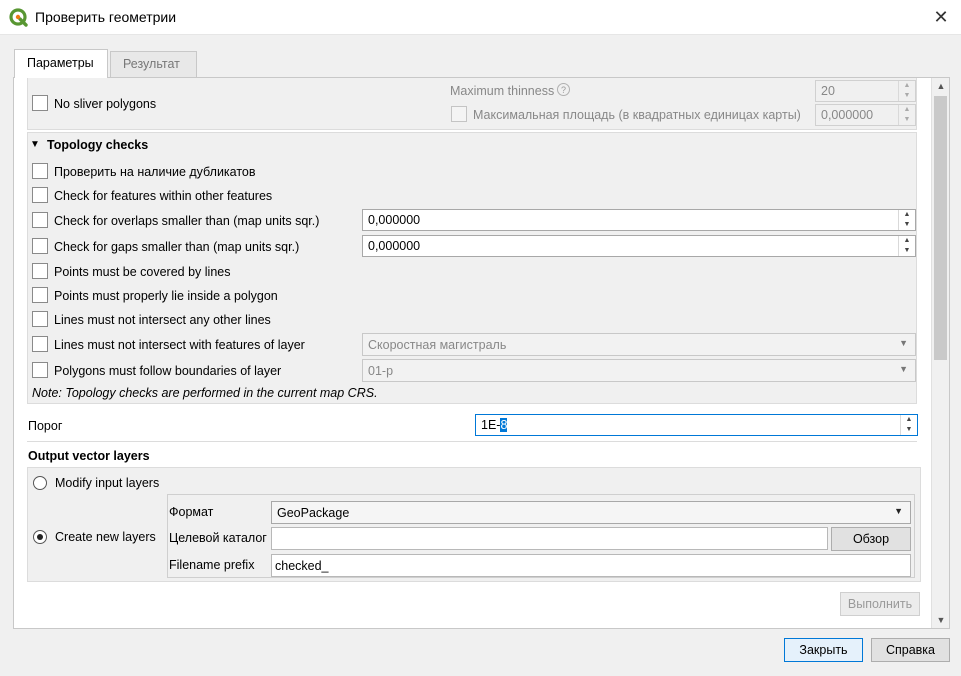 The image size is (961, 676). I want to click on polygons-boundaries-label: Polygons must follow boundaries of layer, so click(168, 371).